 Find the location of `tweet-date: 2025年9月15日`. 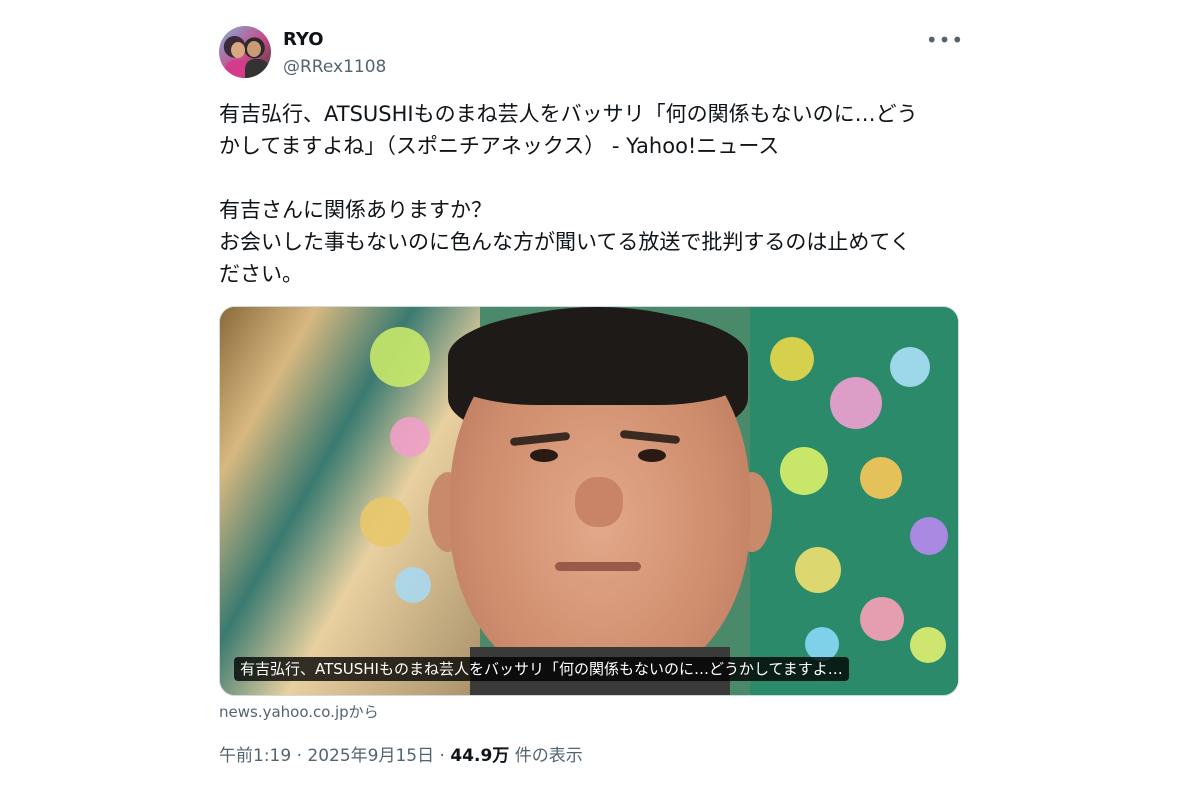

tweet-date: 2025年9月15日 is located at coordinates (370, 756).